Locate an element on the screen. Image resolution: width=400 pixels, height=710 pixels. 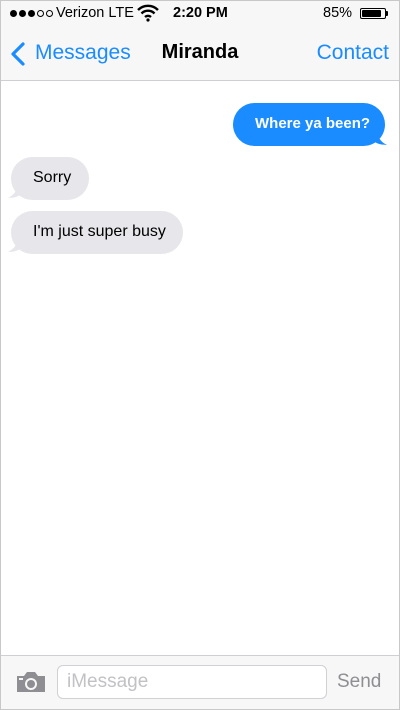
wifi-icon is located at coordinates (148, 14).